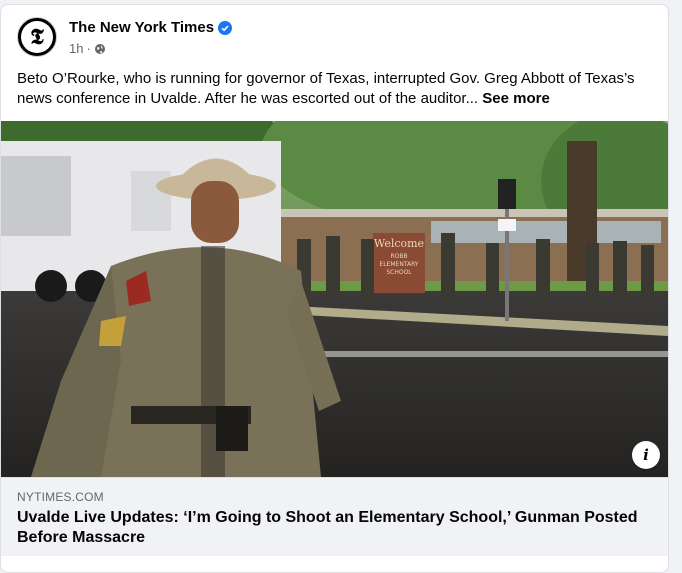  I want to click on post-meta: 1h ·, so click(87, 48).